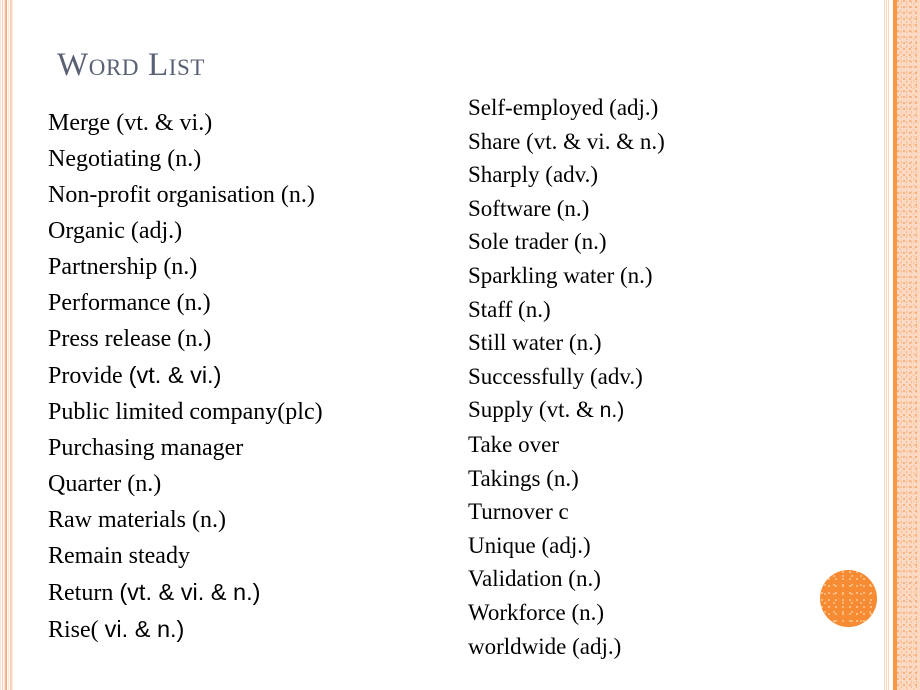  What do you see at coordinates (534, 410) in the screenshot?
I see `word-term: Supply (vt. &` at bounding box center [534, 410].